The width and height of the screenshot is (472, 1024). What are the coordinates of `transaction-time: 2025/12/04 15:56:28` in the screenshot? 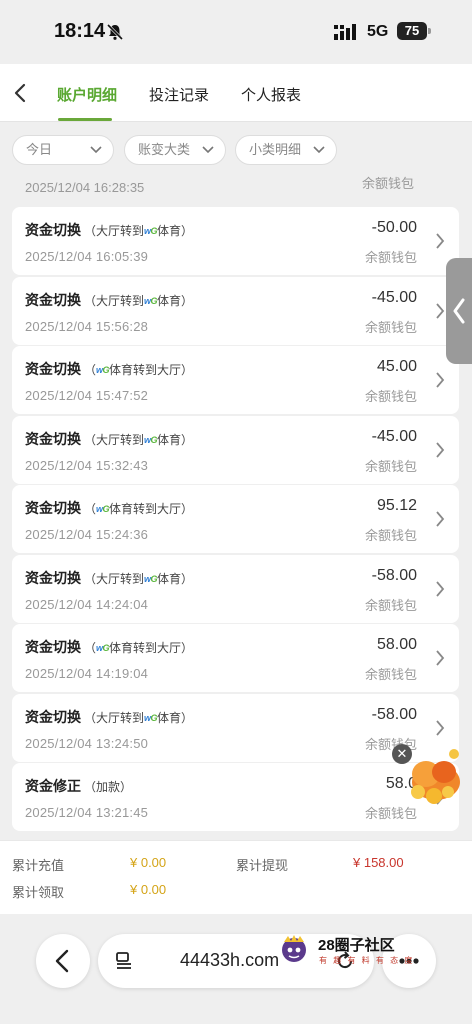 It's located at (87, 326).